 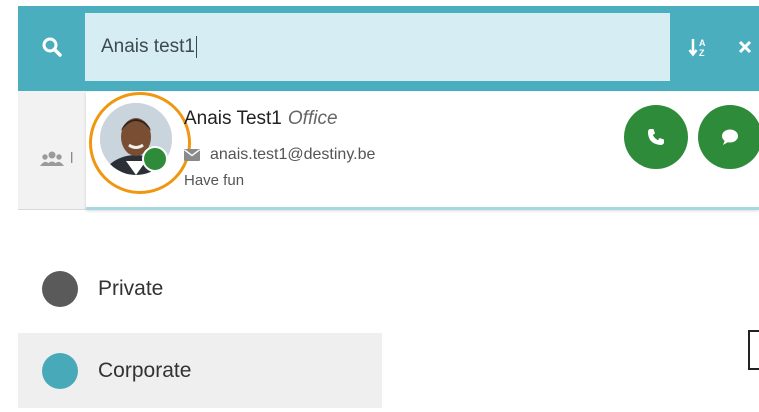 I want to click on chat-button, so click(x=728, y=137).